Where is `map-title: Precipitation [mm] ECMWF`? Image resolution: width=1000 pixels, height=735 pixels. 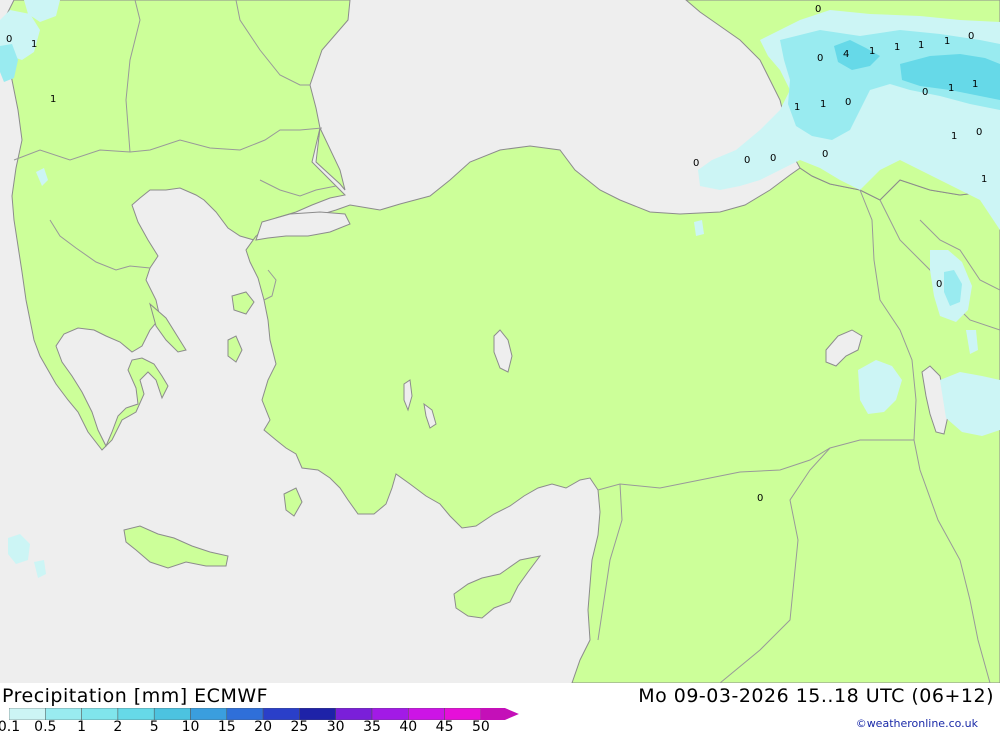
map-title: Precipitation [mm] ECMWF is located at coordinates (135, 696).